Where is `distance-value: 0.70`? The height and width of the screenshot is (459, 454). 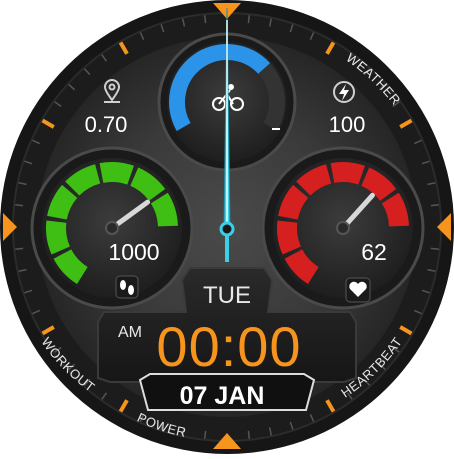 distance-value: 0.70 is located at coordinates (106, 124).